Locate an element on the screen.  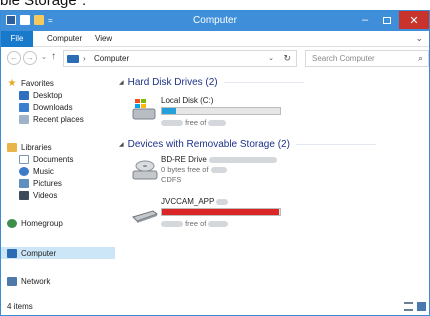
nav-libraries-label: Libraries is located at coordinates (36, 147).